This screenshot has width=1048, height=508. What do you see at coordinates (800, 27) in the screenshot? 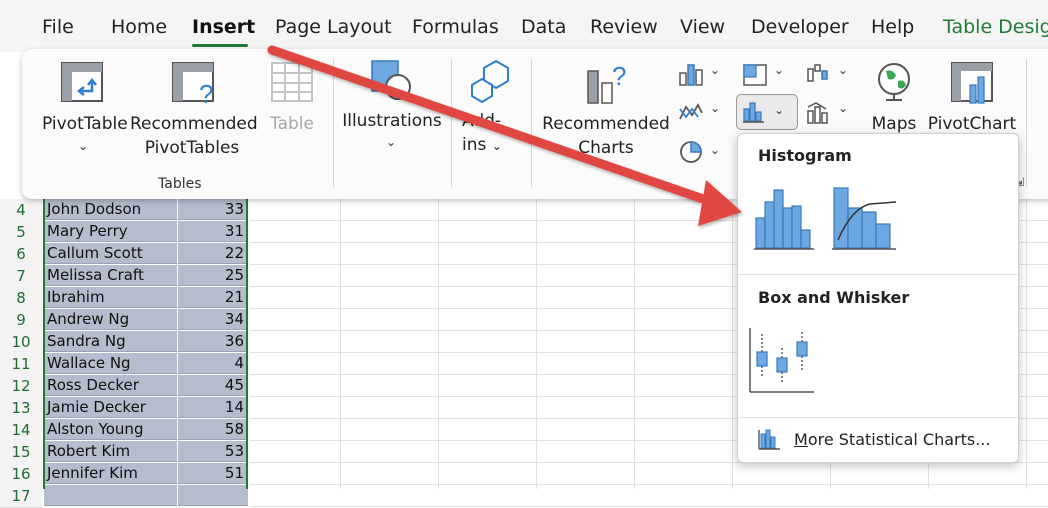
I see `tab-developer: Developer` at bounding box center [800, 27].